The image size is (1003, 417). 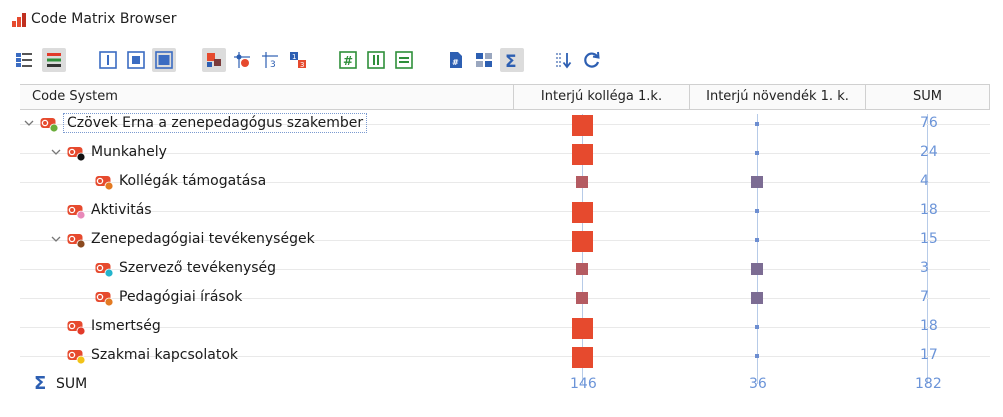 I want to click on sort-icon, so click(x=564, y=61).